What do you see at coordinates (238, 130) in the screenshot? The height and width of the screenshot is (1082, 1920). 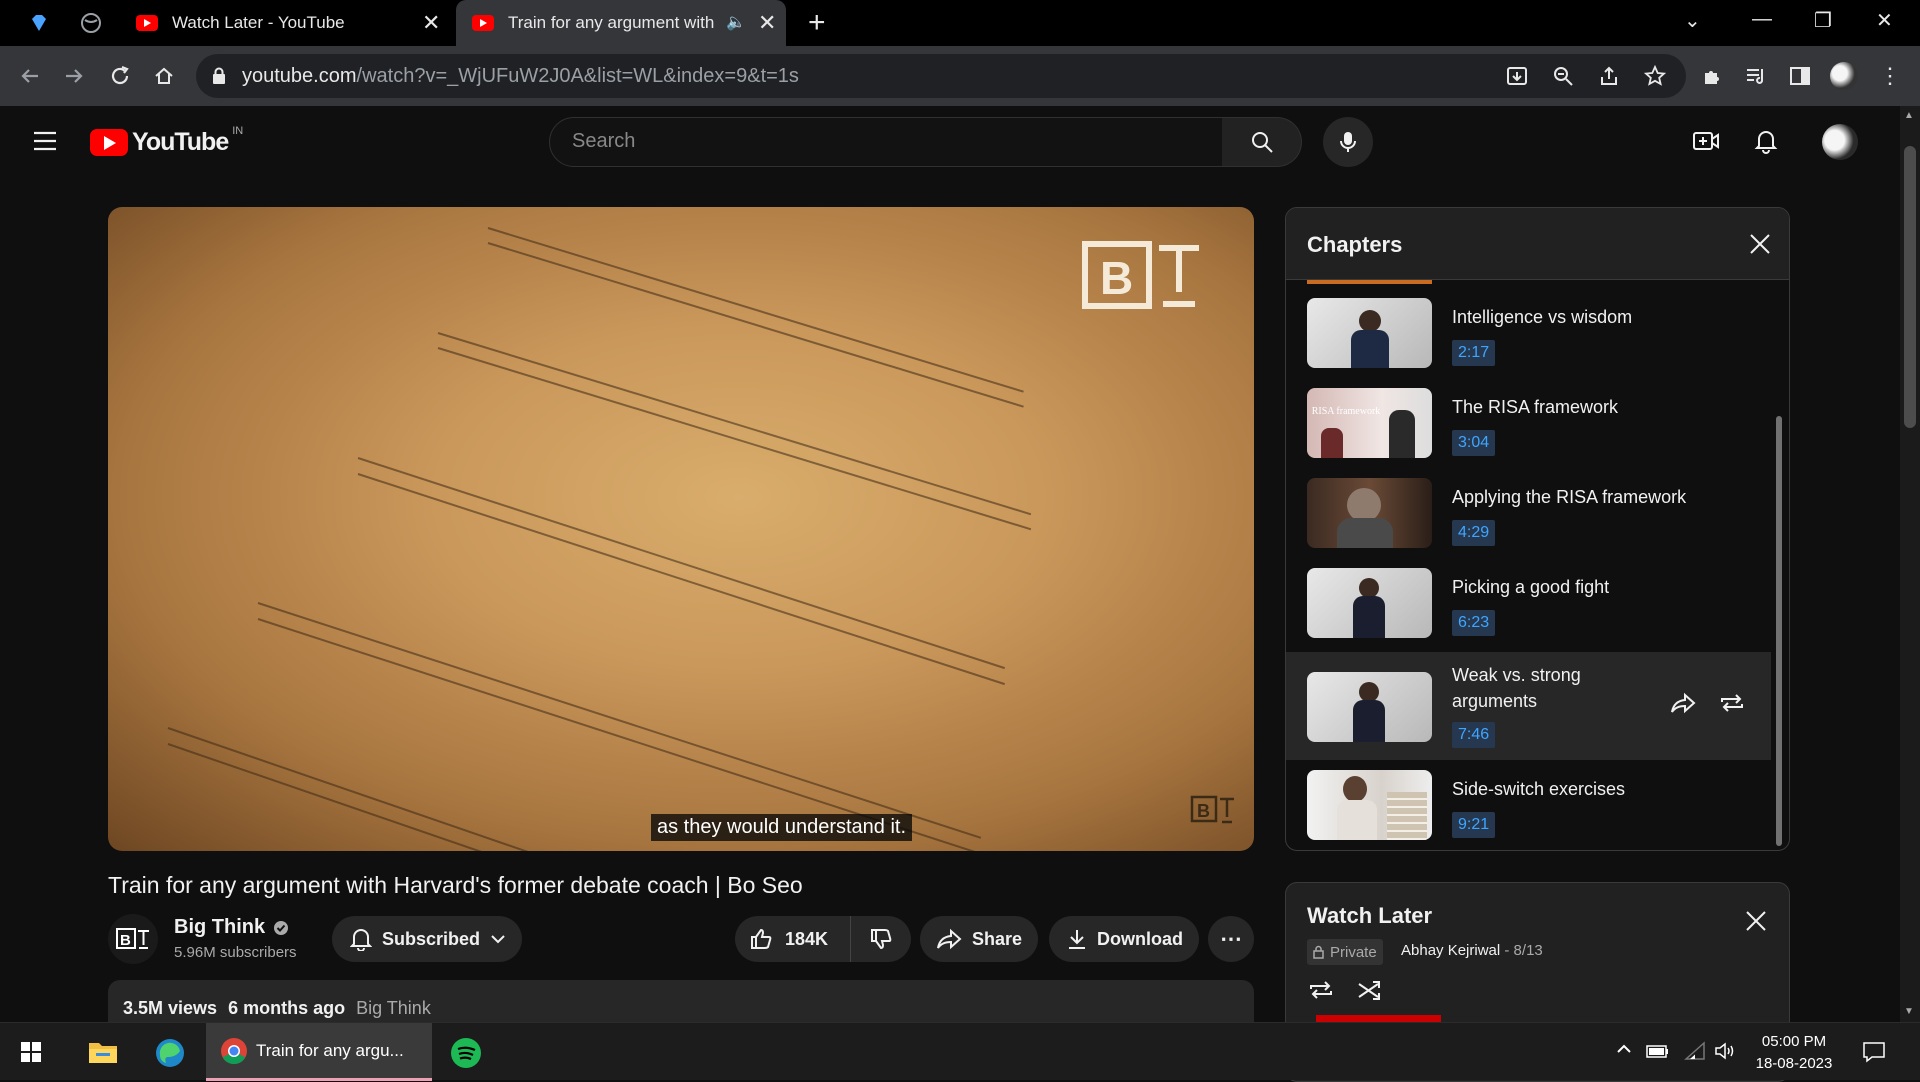 I see `region-code: IN` at bounding box center [238, 130].